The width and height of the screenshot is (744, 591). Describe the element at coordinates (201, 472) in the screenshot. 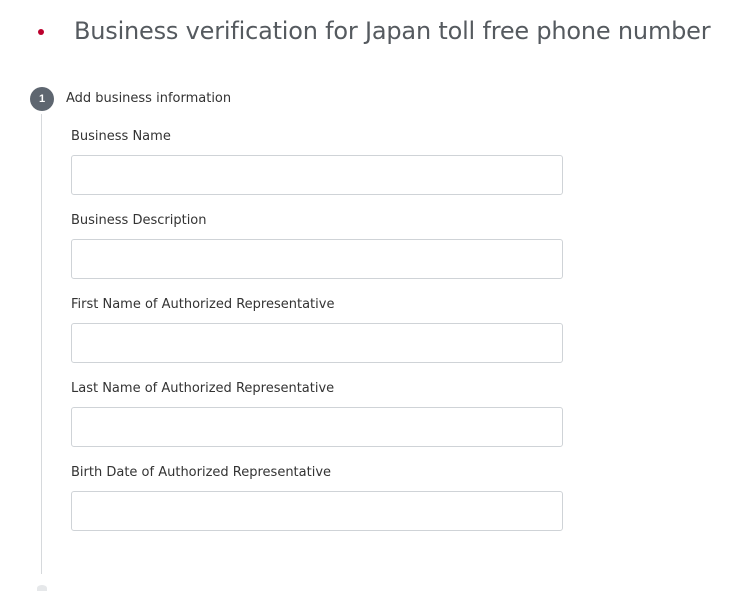

I see `birth-date-label: Birth Date of Authorized Representative` at that location.